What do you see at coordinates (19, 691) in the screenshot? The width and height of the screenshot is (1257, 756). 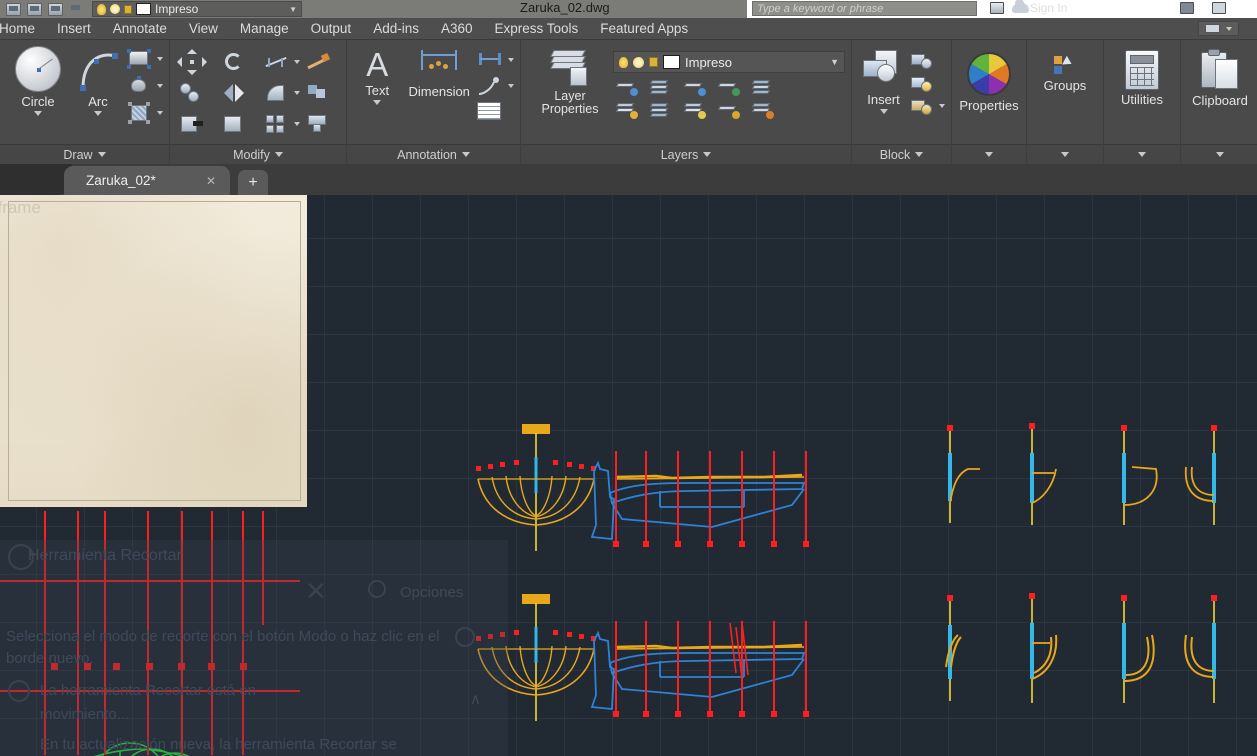 I see `play-icon` at bounding box center [19, 691].